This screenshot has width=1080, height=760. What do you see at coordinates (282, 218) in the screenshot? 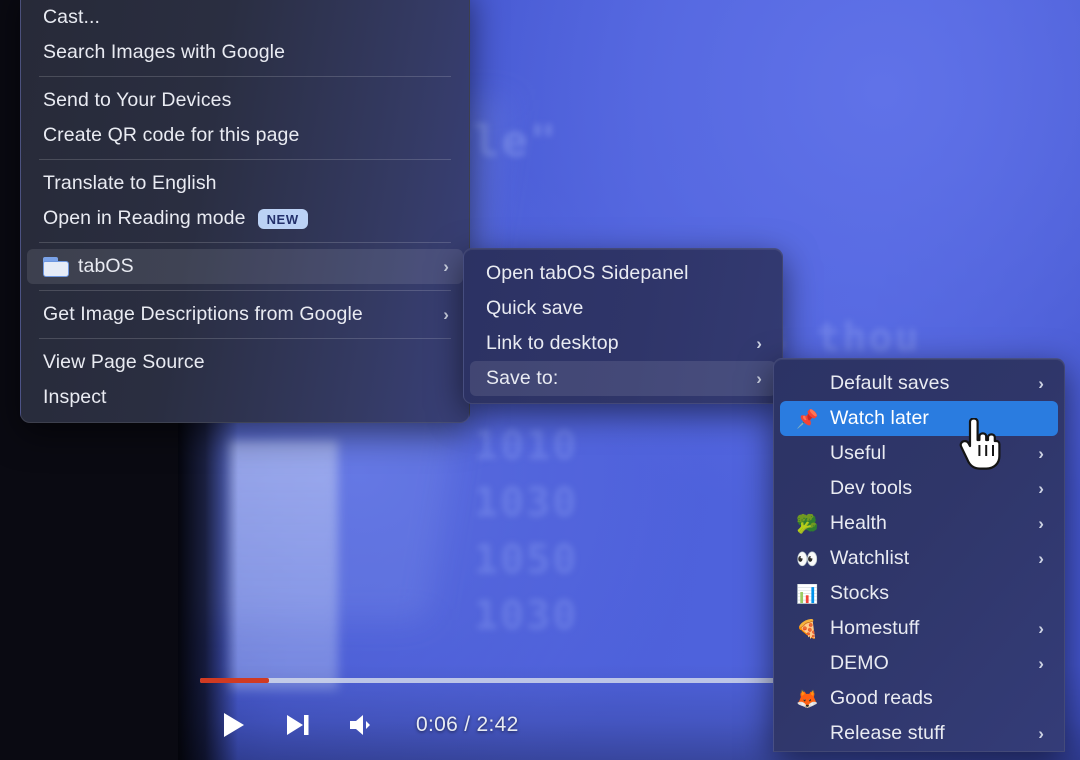
I see `new-badge: NEW` at bounding box center [282, 218].